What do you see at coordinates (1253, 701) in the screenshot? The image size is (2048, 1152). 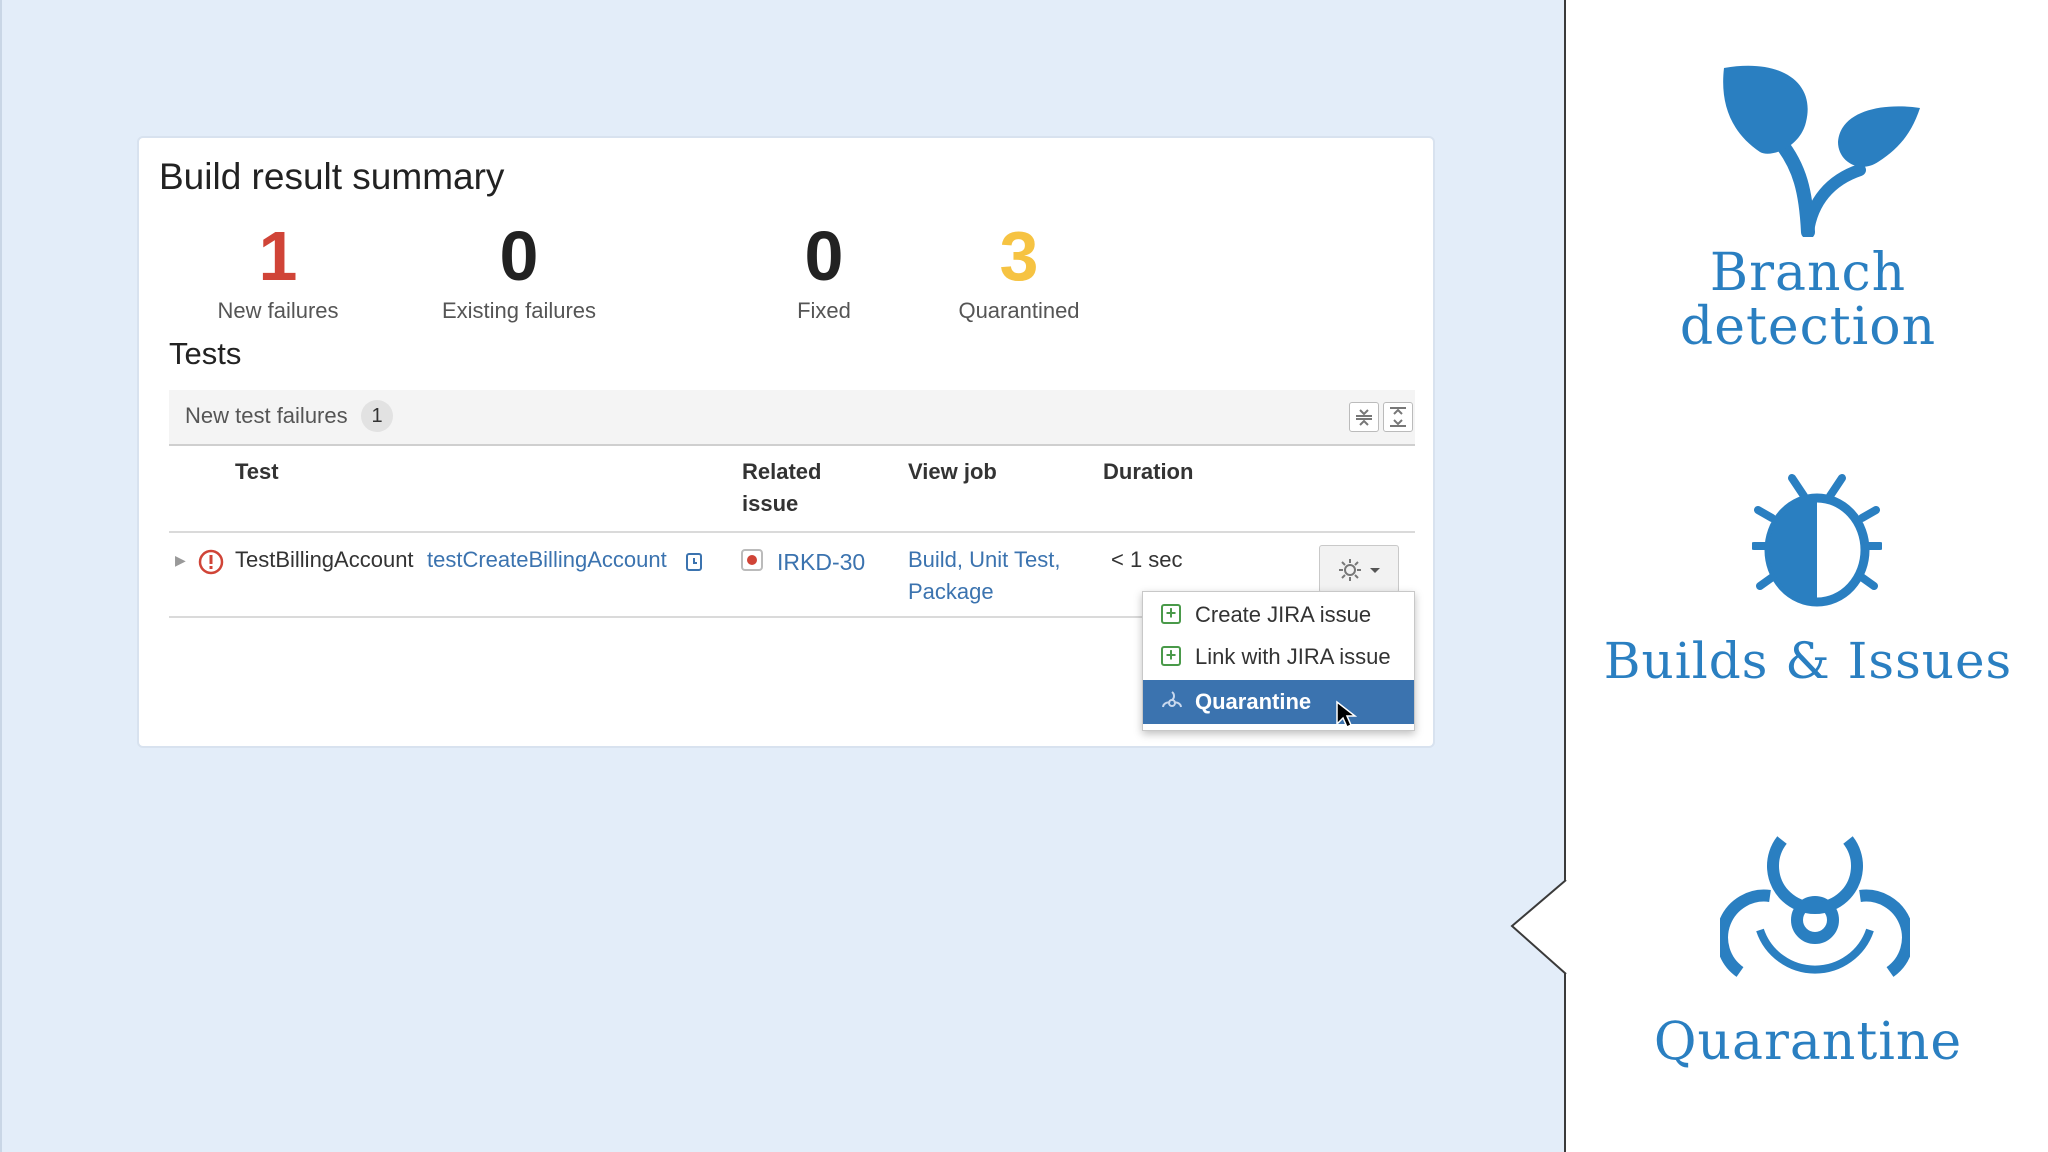 I see `menu-item-label: Quarantine` at bounding box center [1253, 701].